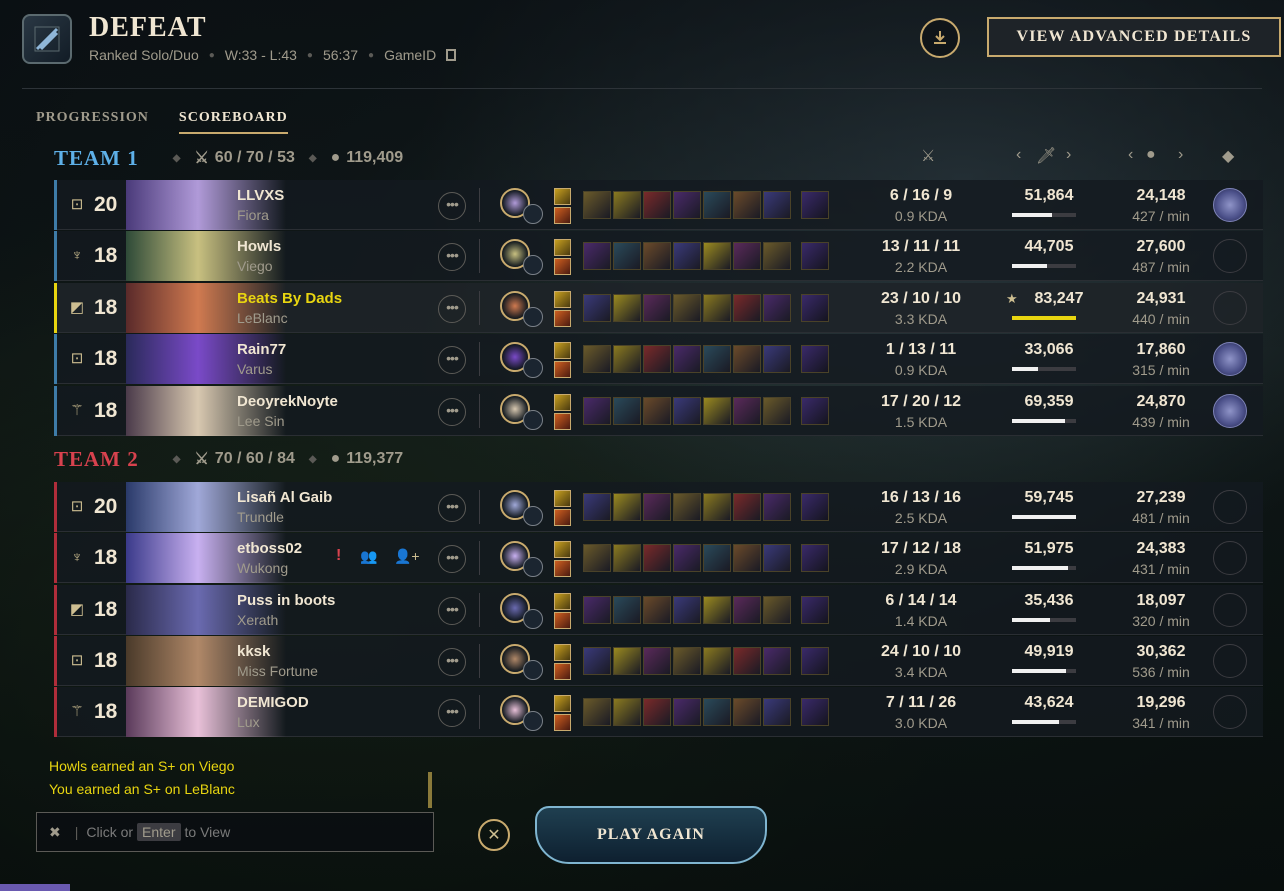 This screenshot has height=891, width=1284. What do you see at coordinates (286, 600) in the screenshot?
I see `player-name: Puss in boots` at bounding box center [286, 600].